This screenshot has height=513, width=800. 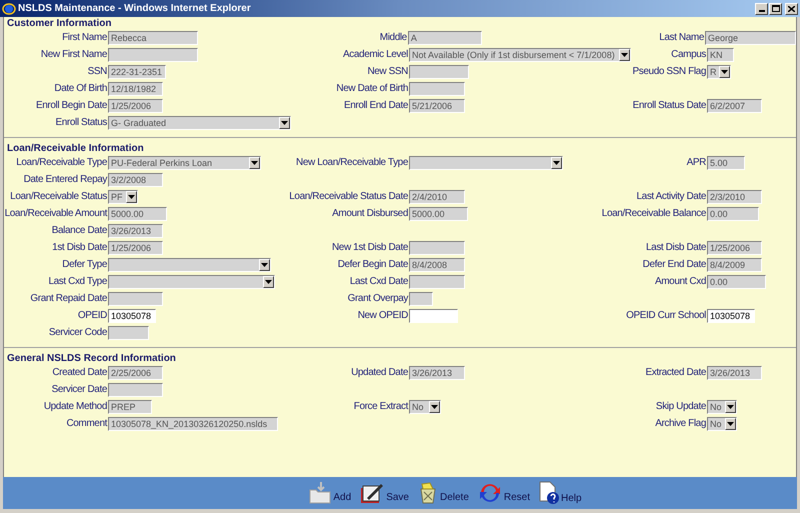 I want to click on field-label: Defer Type, so click(x=84, y=264).